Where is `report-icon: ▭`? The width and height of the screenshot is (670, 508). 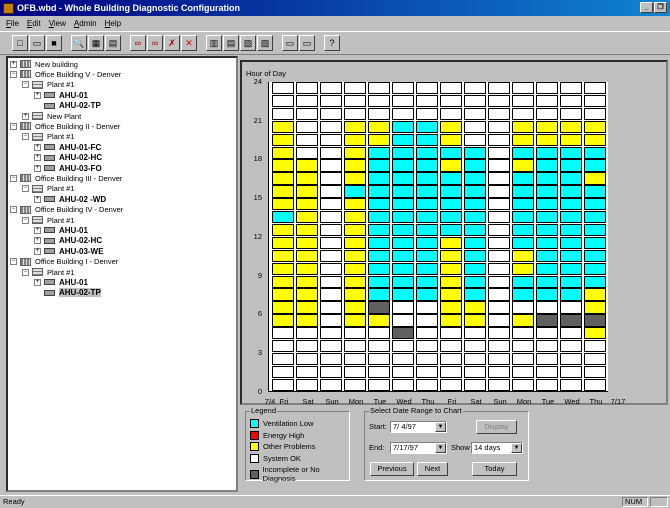 report-icon: ▭ is located at coordinates (307, 43).